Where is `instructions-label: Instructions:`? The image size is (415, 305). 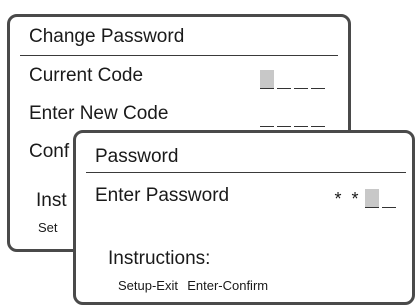
instructions-label: Instructions: is located at coordinates (159, 258).